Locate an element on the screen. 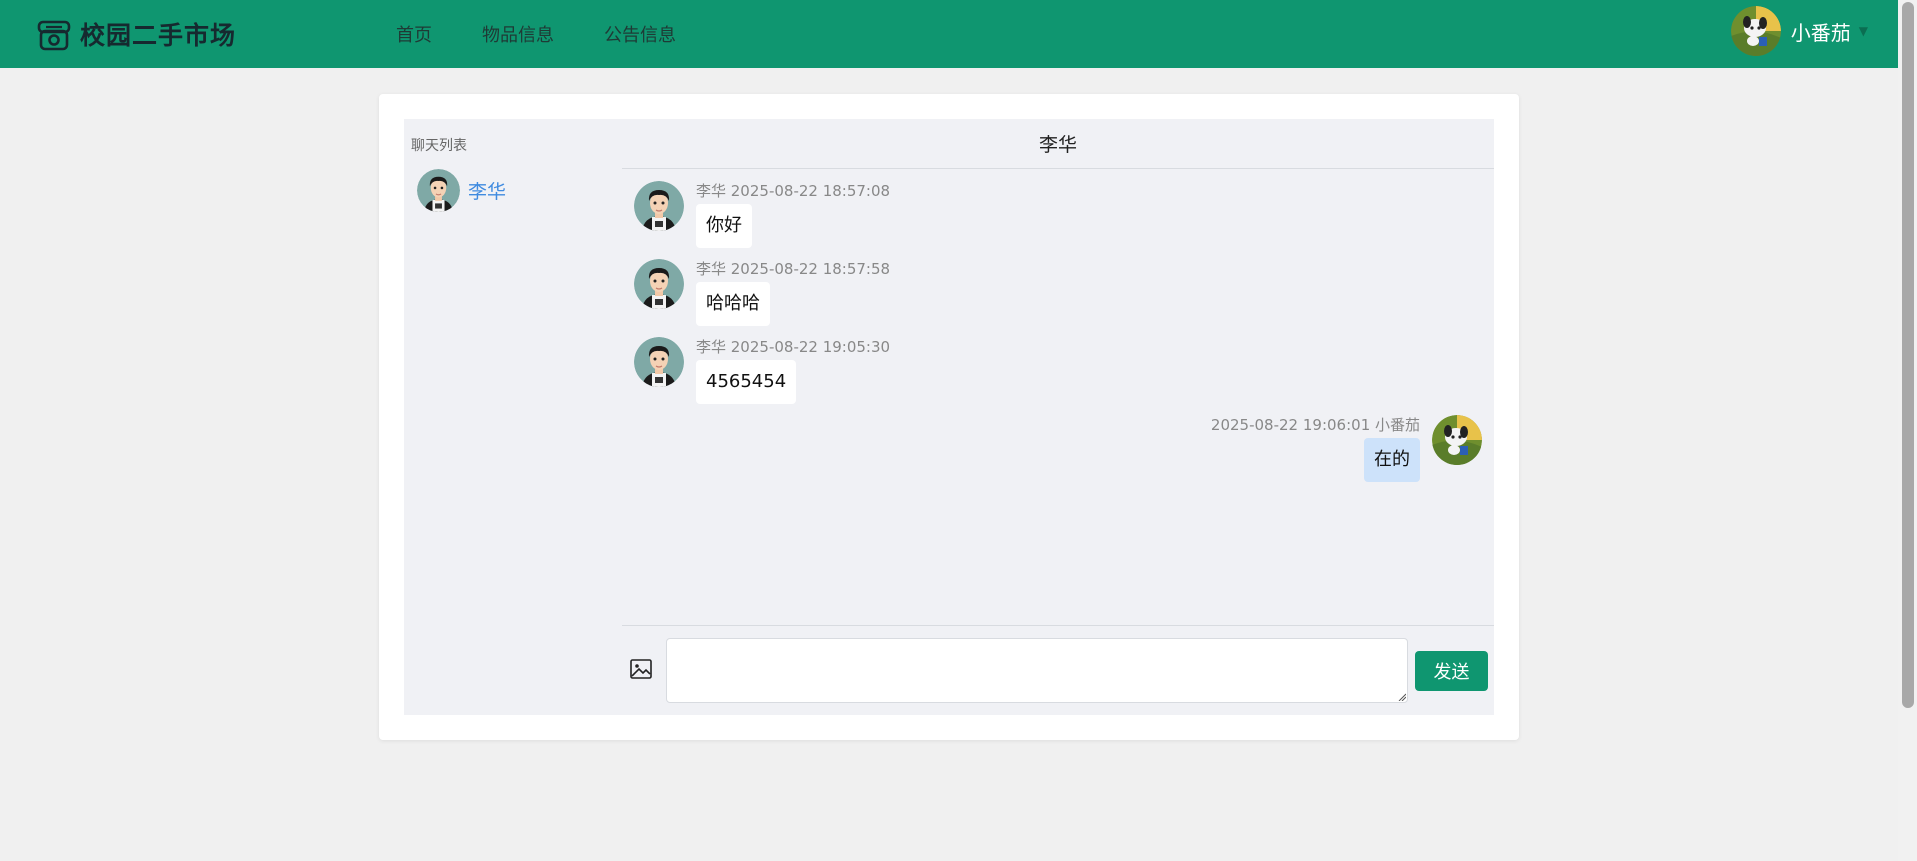  user-menu: 小番茄 ▼ is located at coordinates (1799, 31).